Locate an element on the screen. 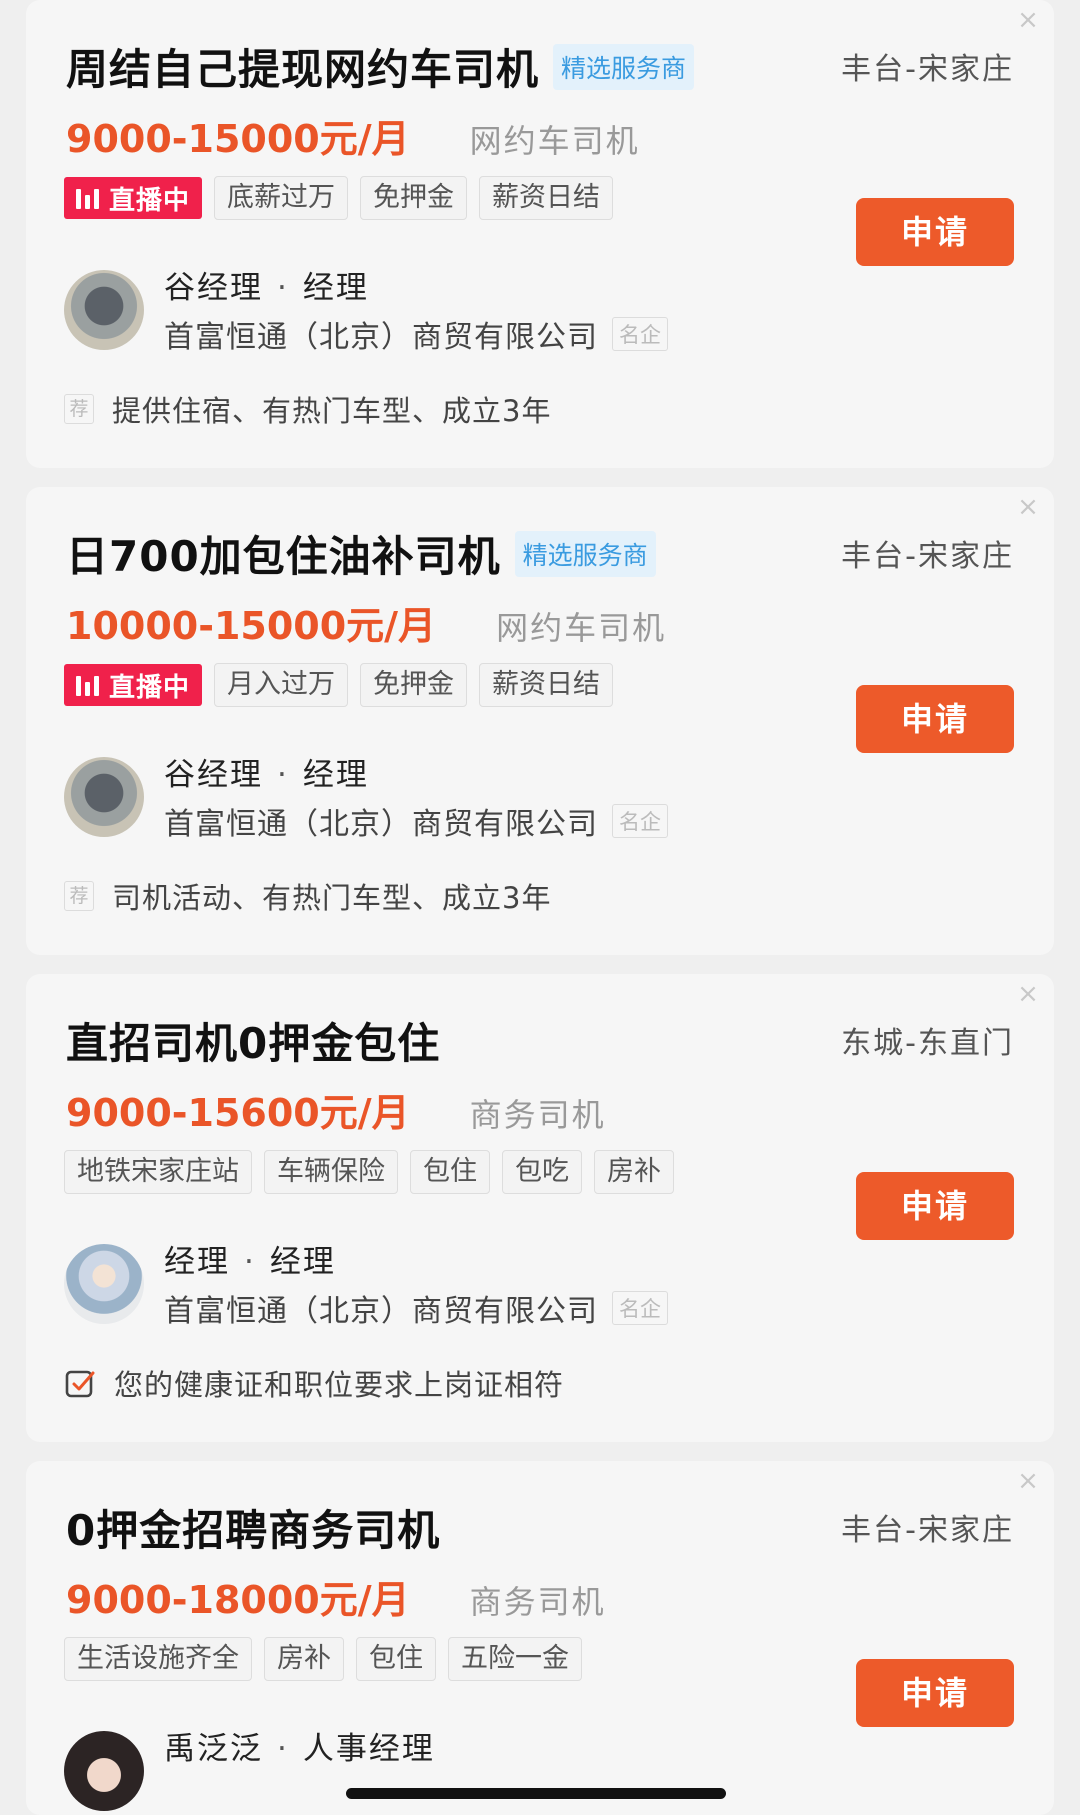  tag-list: 直播中 底薪过万 免押金 薪资日结 is located at coordinates (344, 198).